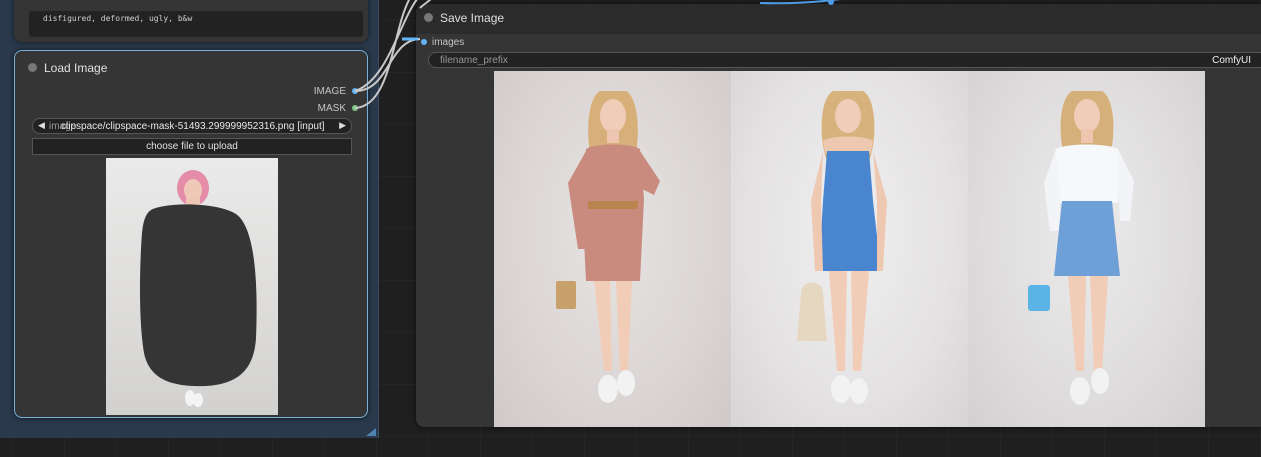  I want to click on mask-preview-graphic, so click(198, 288).